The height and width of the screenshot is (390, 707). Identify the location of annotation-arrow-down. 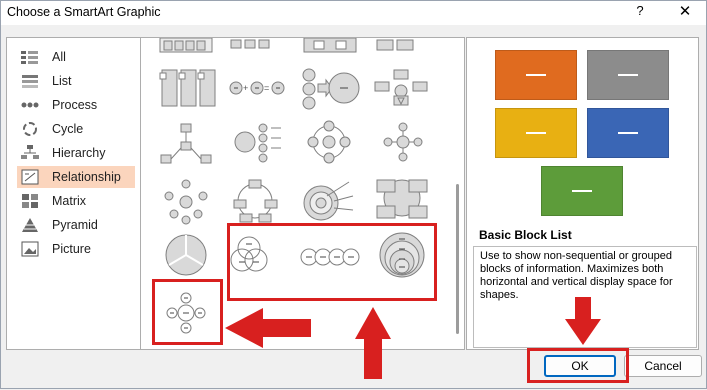
(583, 321).